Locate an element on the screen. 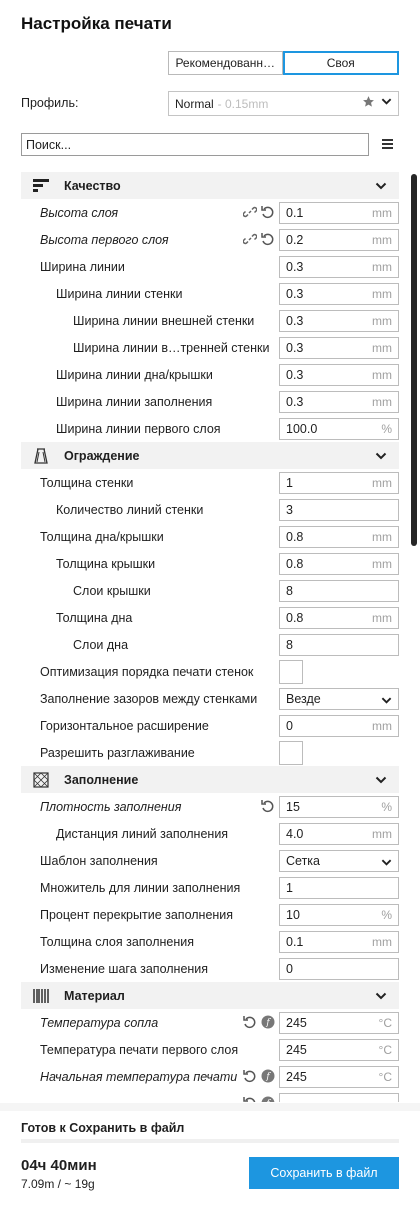 Image resolution: width=420 pixels, height=1205 pixels. profile-select: Normal - 0.15mm is located at coordinates (283, 103).